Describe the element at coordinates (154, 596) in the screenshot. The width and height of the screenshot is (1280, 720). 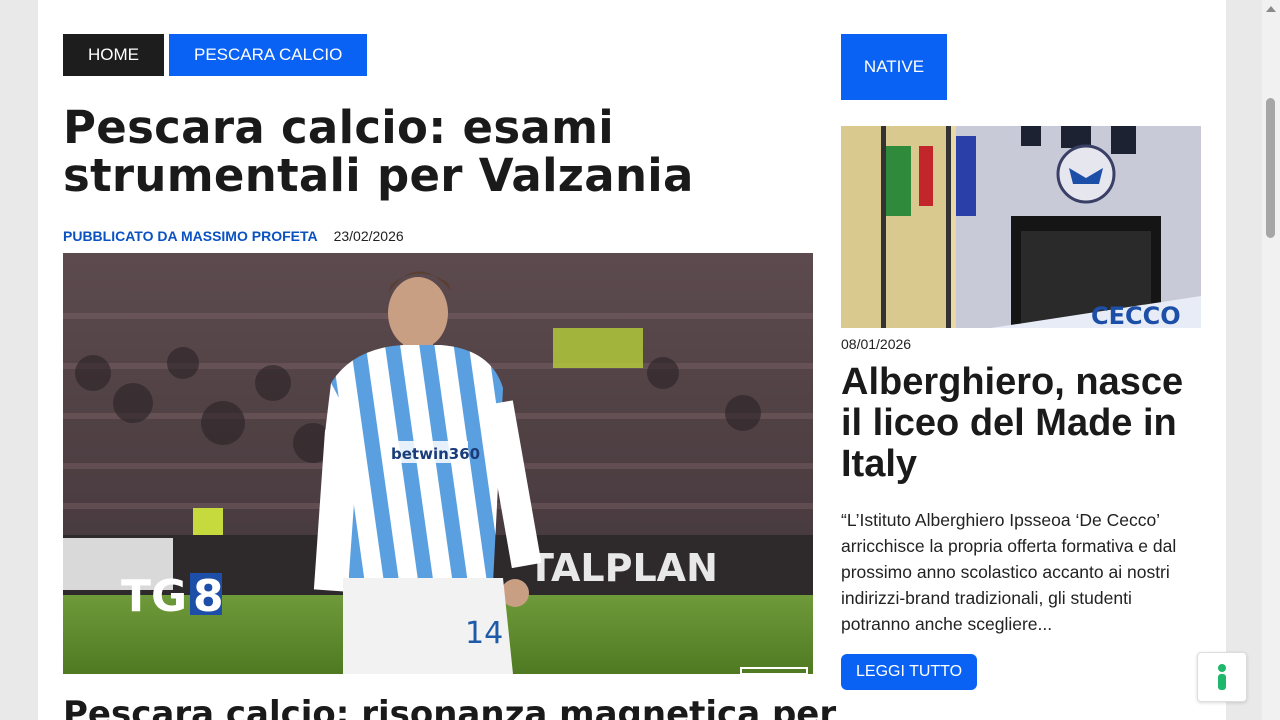
I see `tg-watermark: TG` at that location.